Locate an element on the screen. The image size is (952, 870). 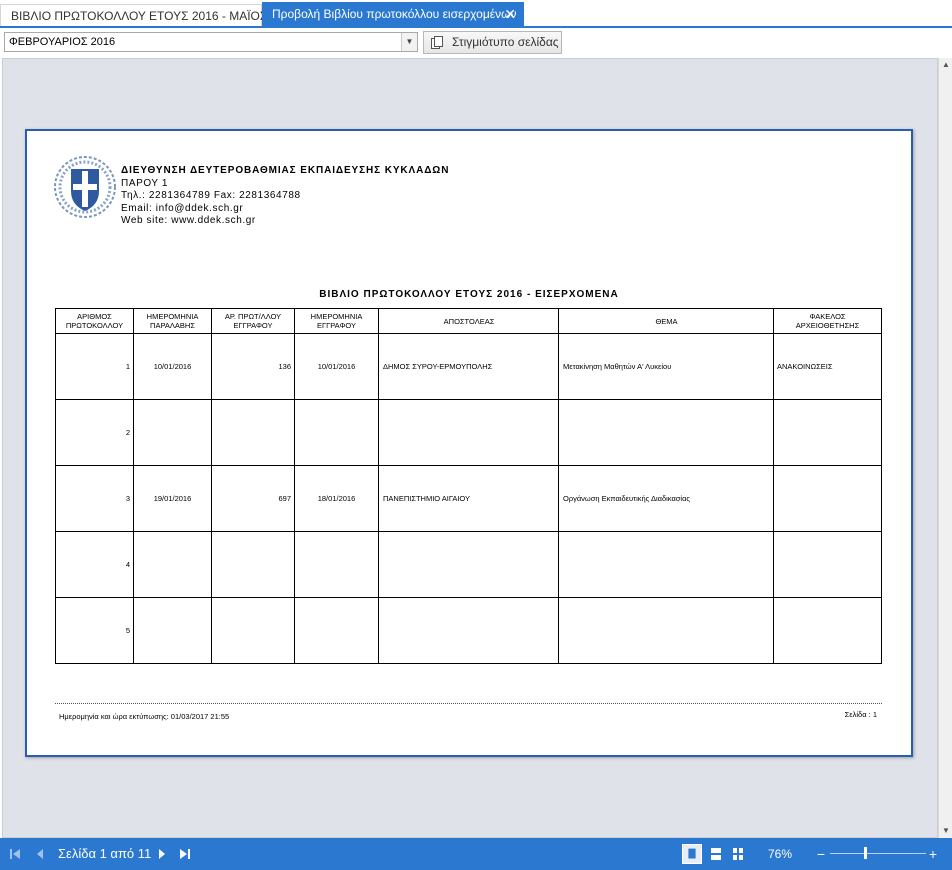
next-page-icon is located at coordinates (162, 854).